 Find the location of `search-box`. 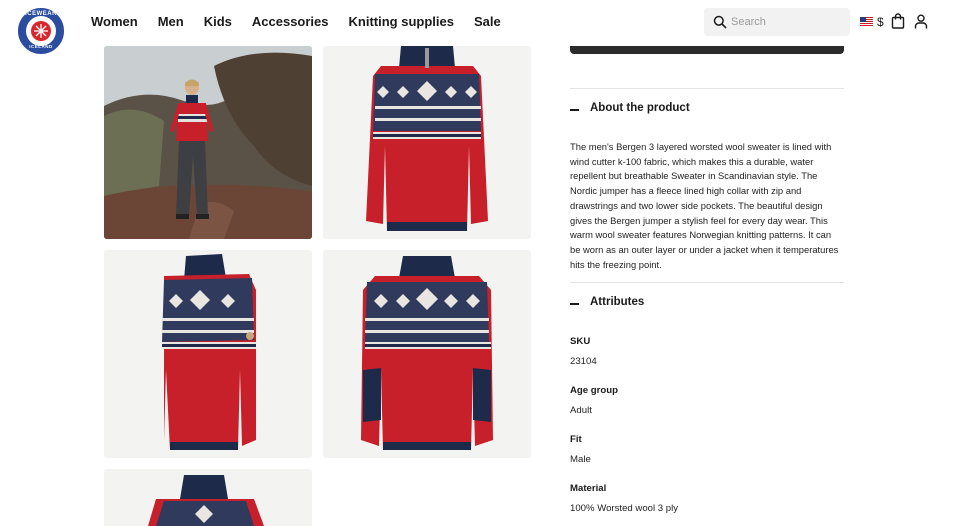

search-box is located at coordinates (777, 22).